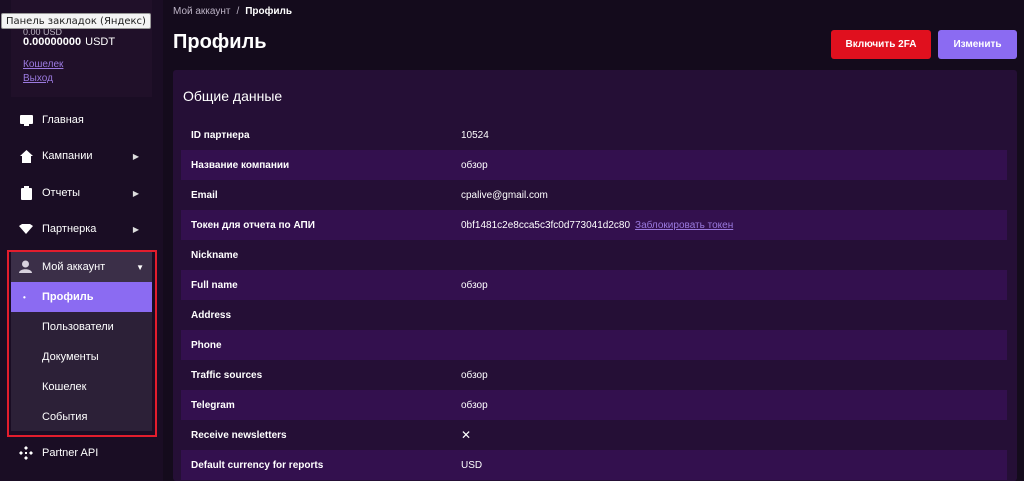 This screenshot has width=1024, height=481. I want to click on row-label: Address, so click(211, 315).